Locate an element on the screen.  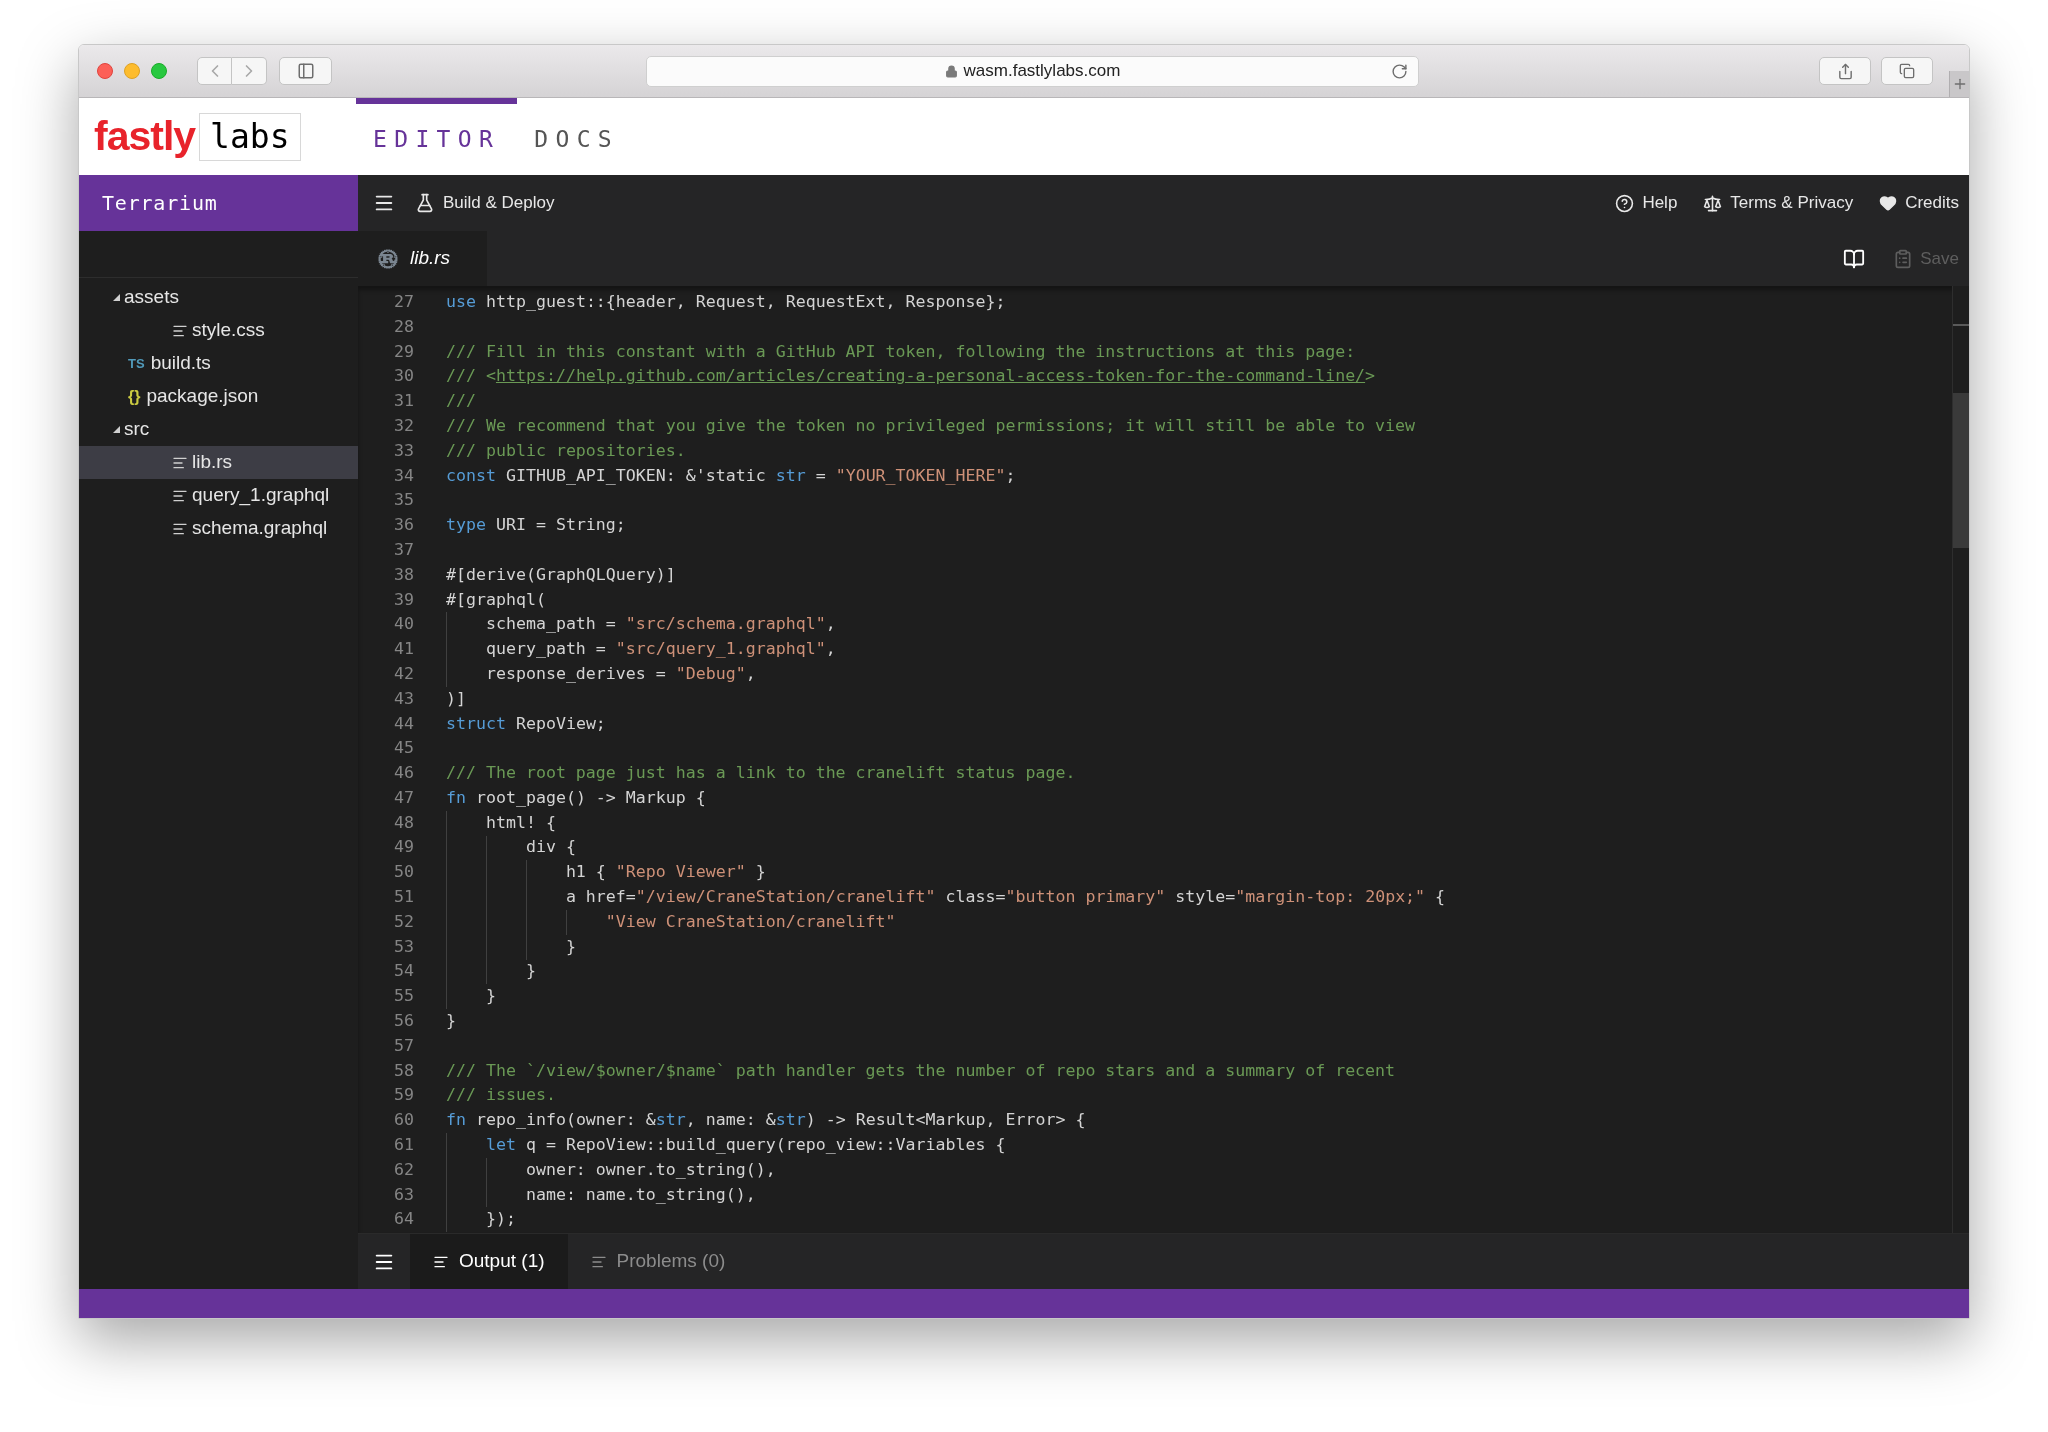
toolbar-link: Help is located at coordinates (1646, 203).